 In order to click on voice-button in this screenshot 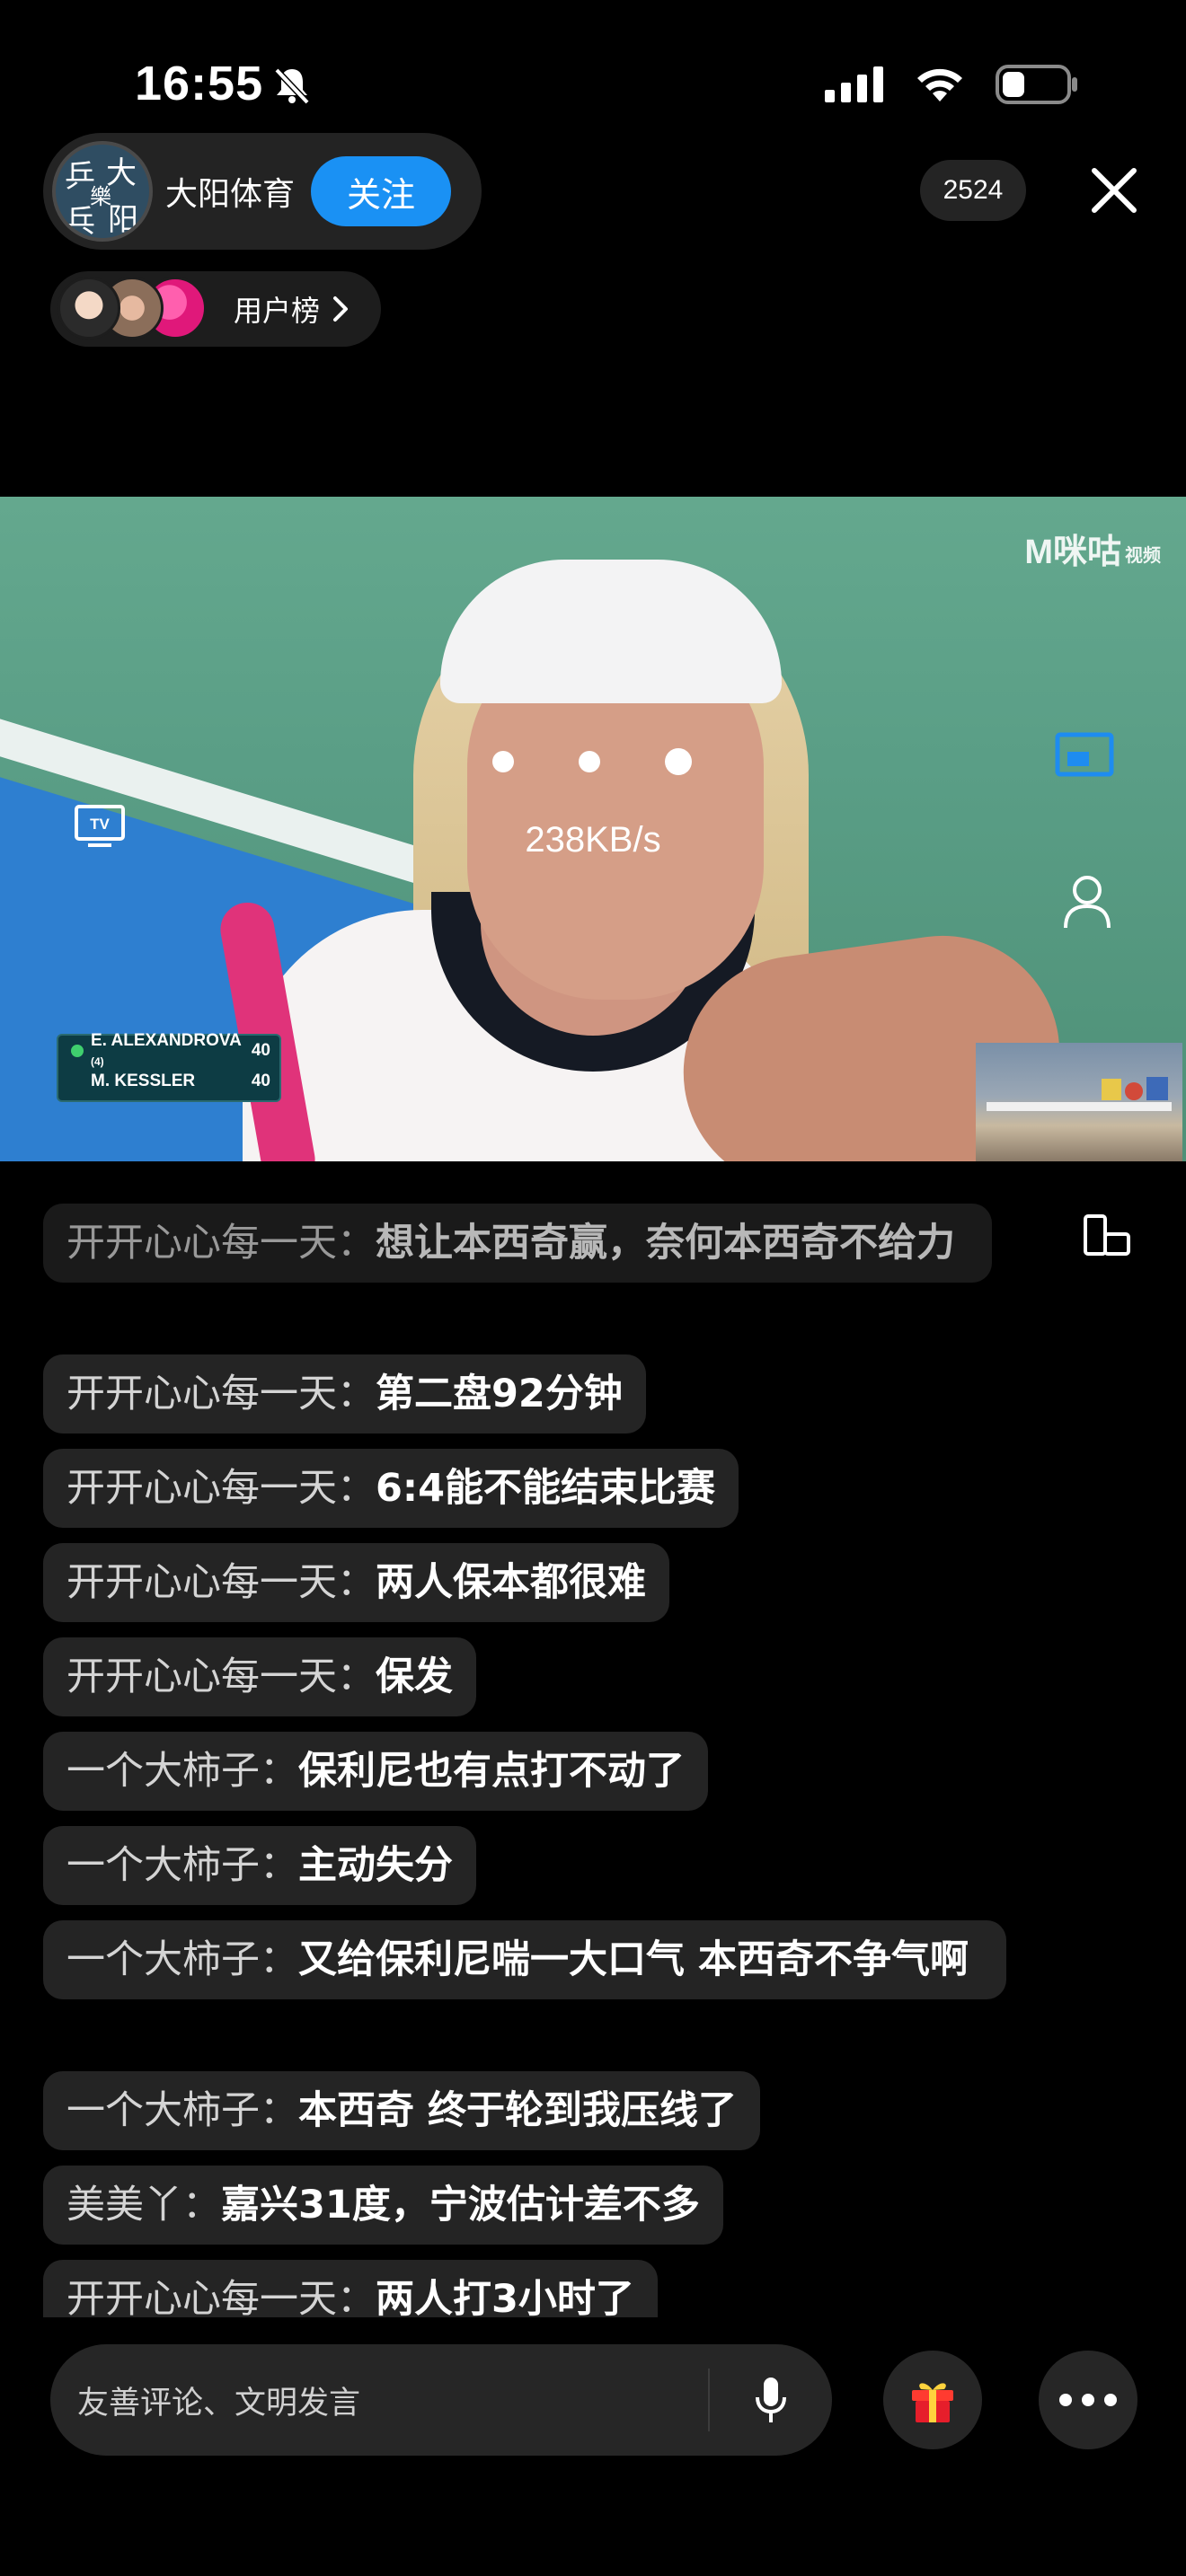, I will do `click(771, 2400)`.